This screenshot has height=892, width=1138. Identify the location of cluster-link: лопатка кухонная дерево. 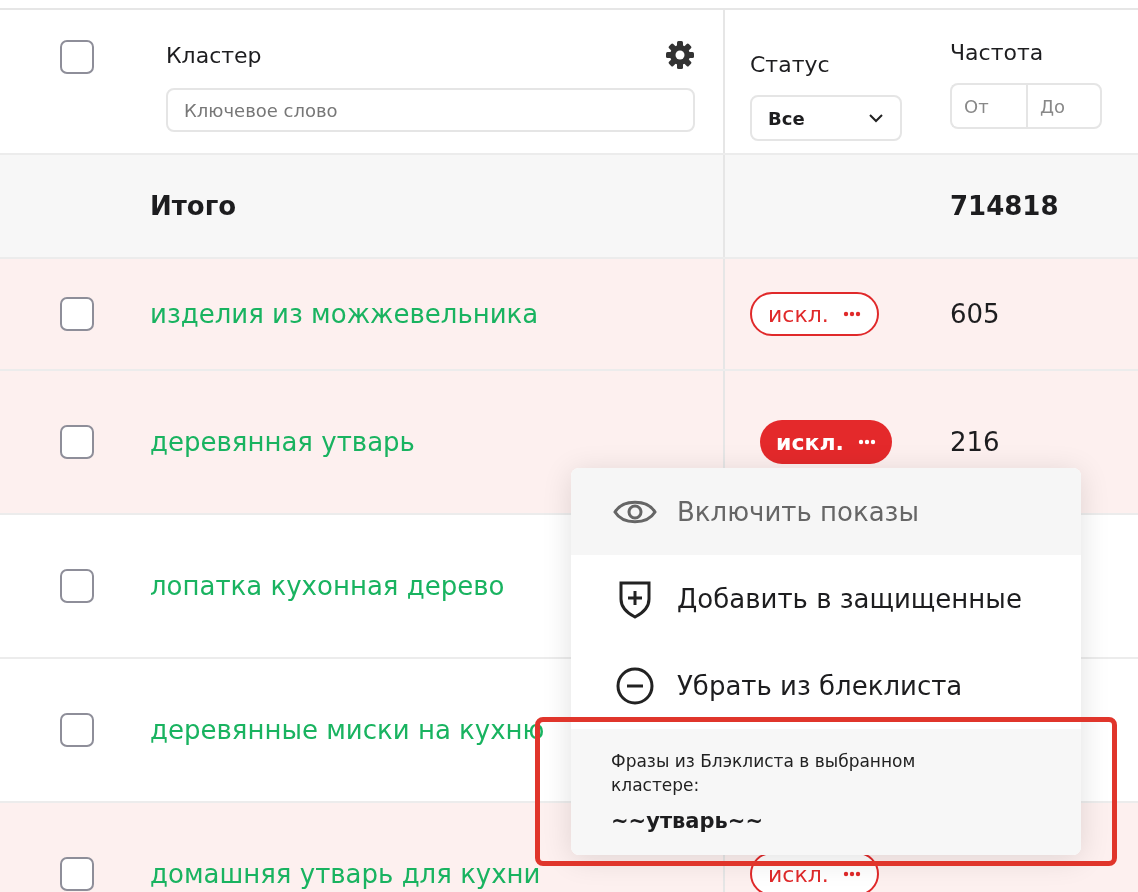
(327, 586).